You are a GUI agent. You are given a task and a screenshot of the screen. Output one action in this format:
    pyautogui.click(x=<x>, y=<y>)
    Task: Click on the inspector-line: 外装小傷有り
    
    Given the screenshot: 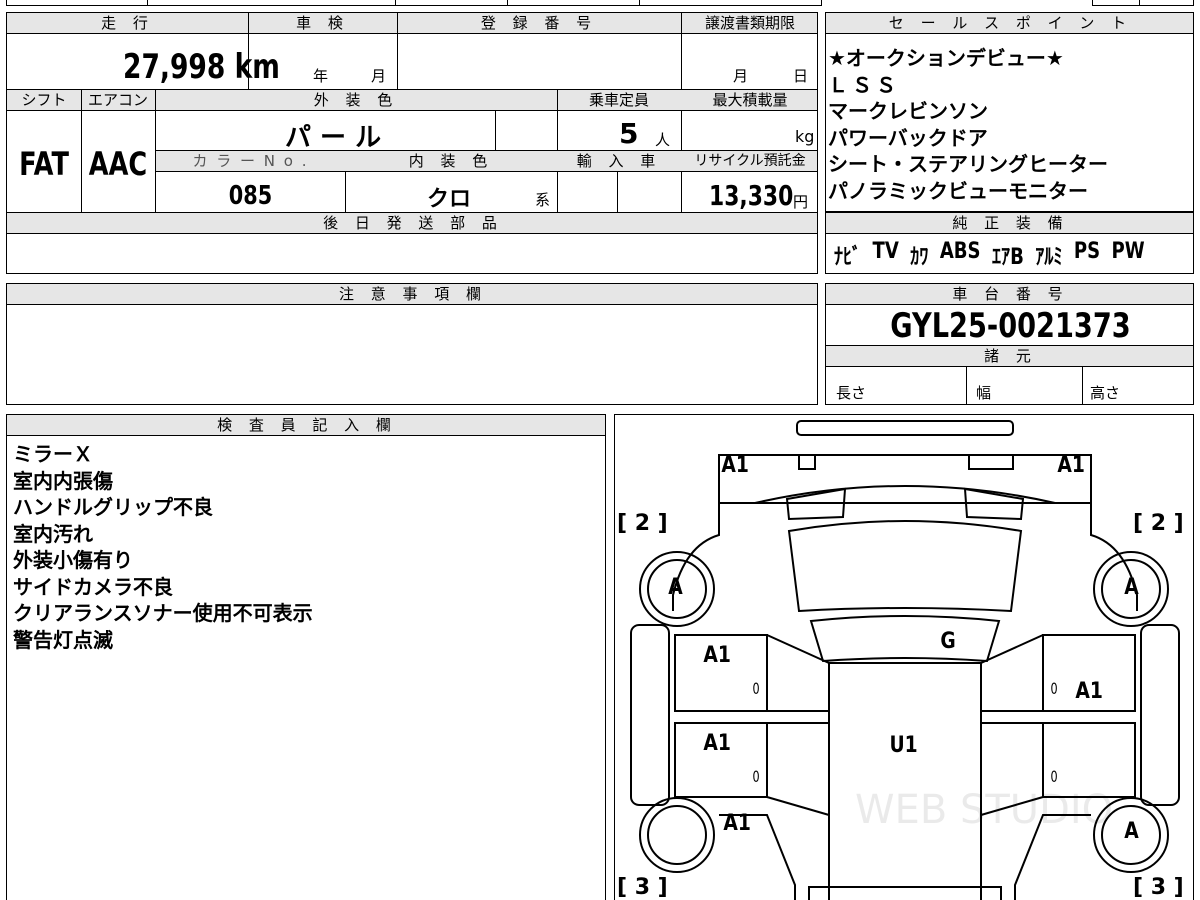 What is the action you would take?
    pyautogui.click(x=73, y=560)
    